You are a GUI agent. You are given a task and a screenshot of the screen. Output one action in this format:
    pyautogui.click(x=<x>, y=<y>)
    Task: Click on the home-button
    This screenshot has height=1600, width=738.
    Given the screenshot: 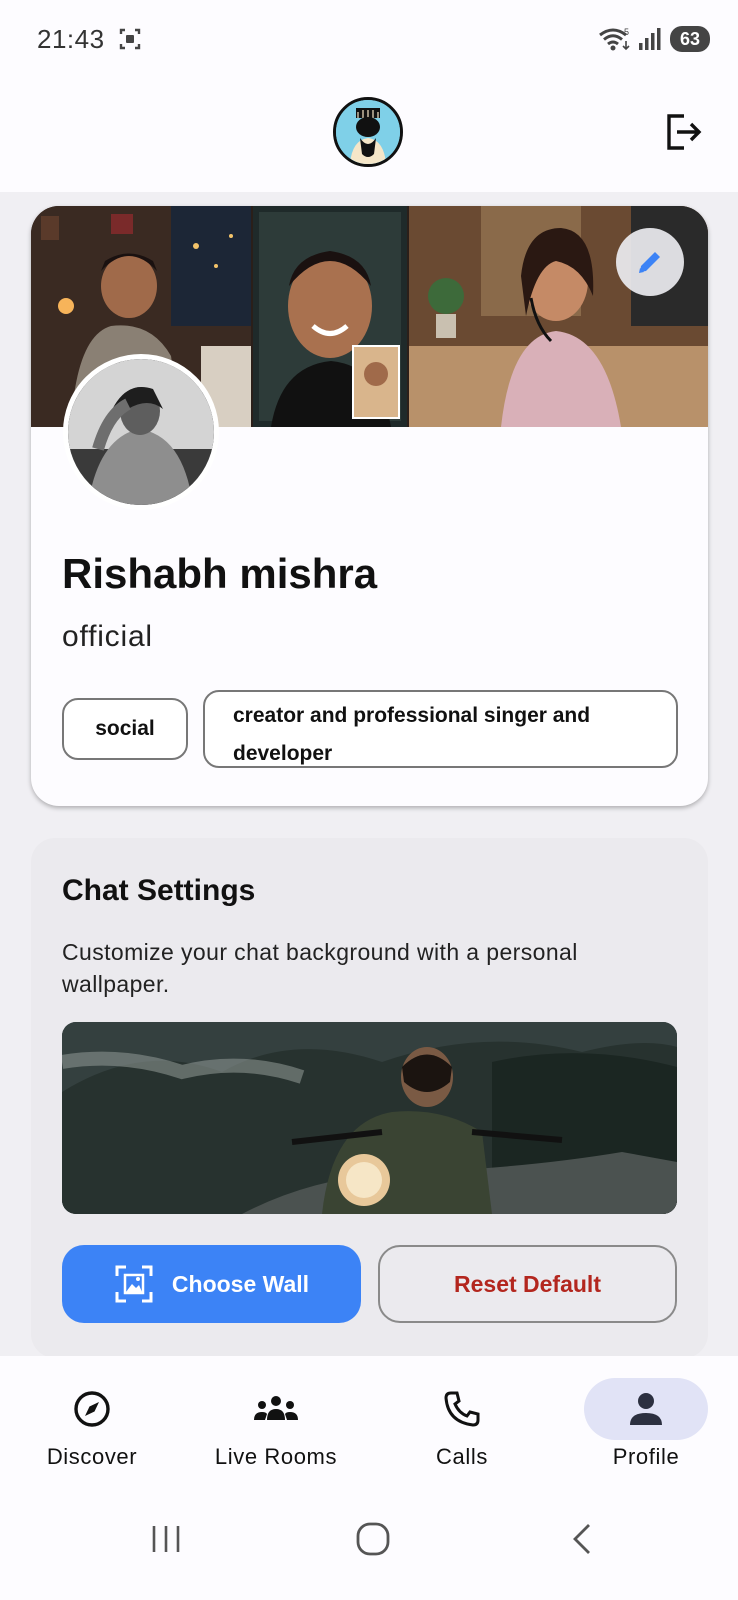 What is the action you would take?
    pyautogui.click(x=373, y=1539)
    